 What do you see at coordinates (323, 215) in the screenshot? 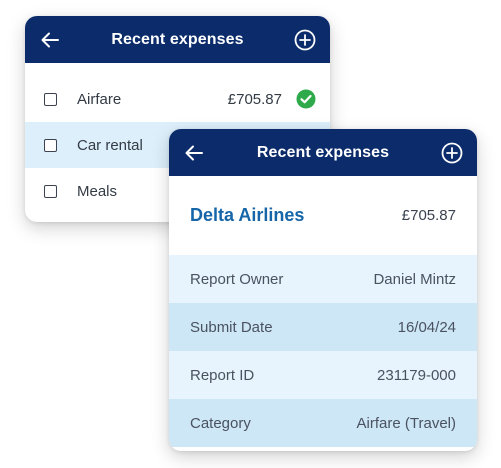
I see `detail-summary: Delta Airlines £705.87` at bounding box center [323, 215].